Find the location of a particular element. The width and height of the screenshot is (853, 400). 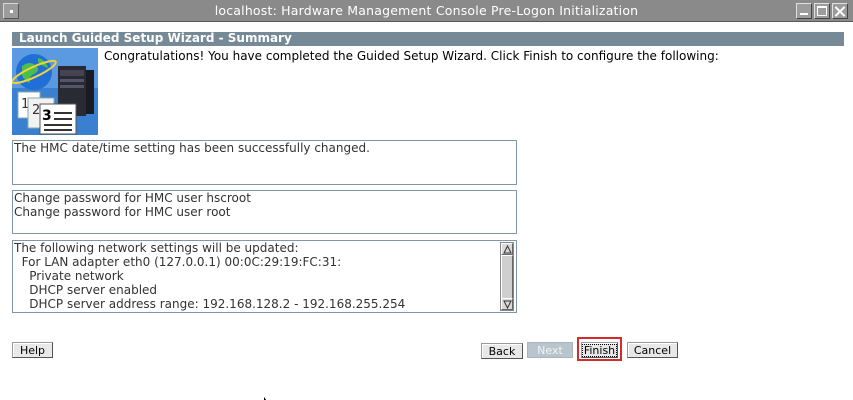

scrollbar-thumb is located at coordinates (507, 277).